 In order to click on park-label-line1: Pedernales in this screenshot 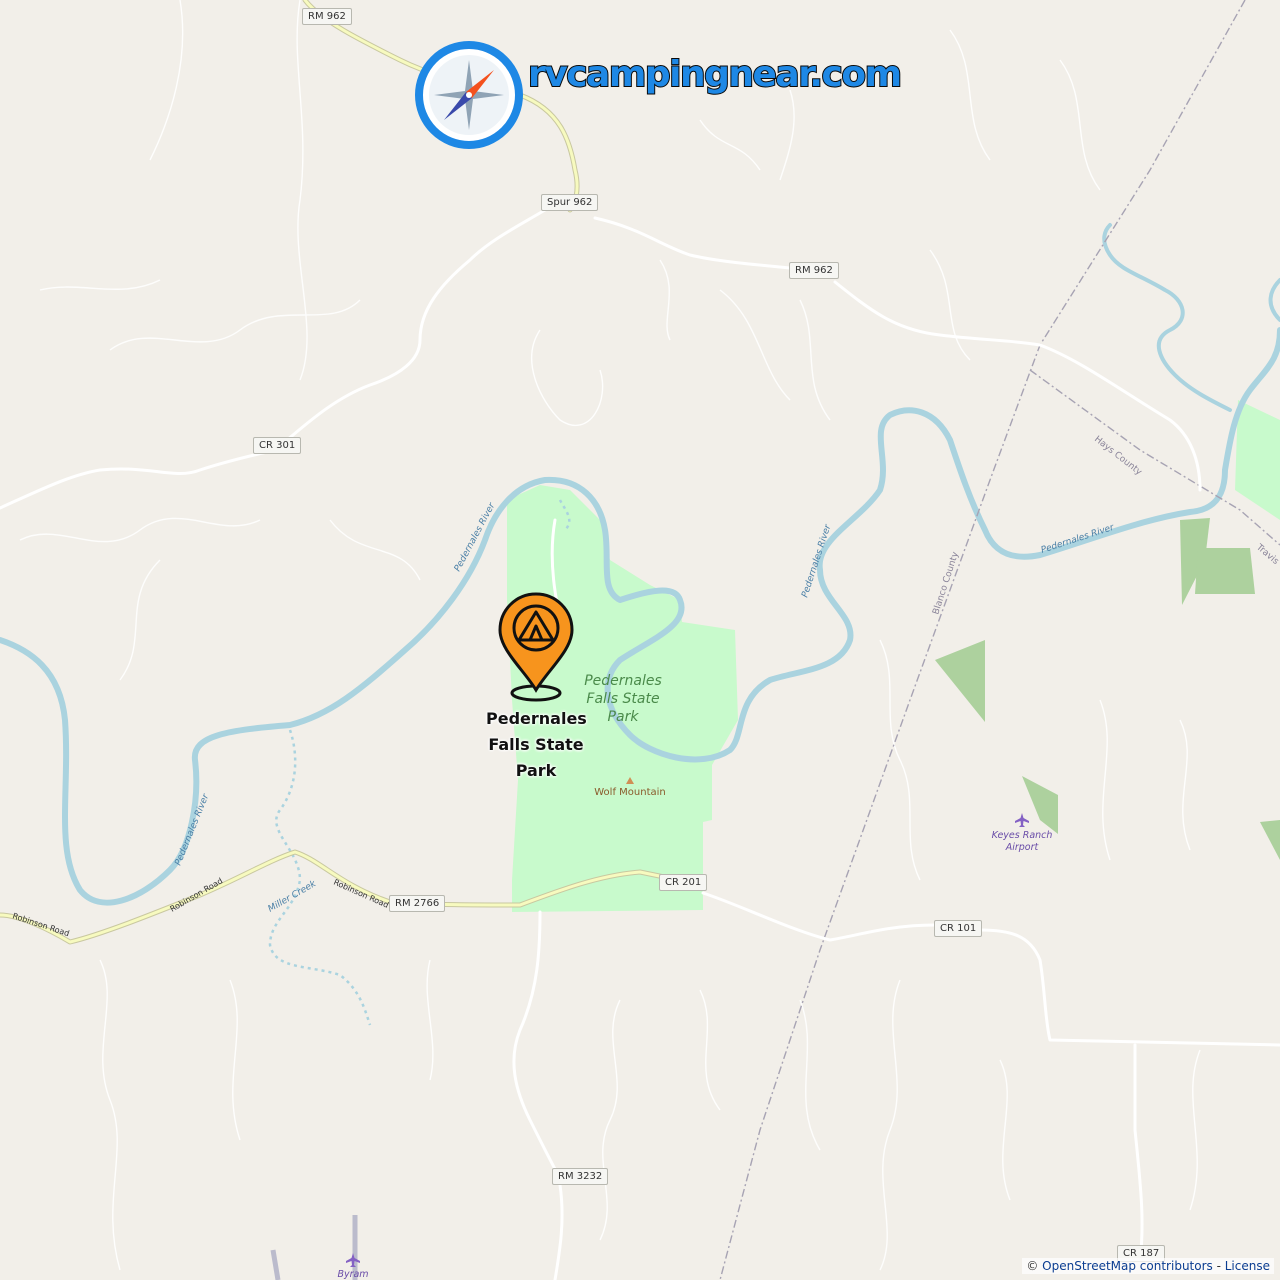, I will do `click(623, 681)`.